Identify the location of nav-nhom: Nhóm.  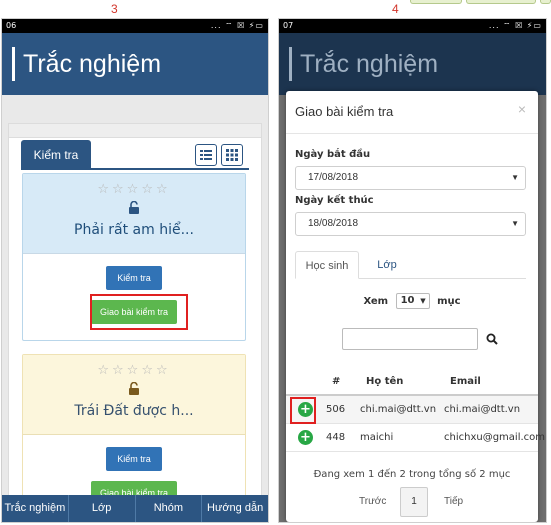
(169, 508).